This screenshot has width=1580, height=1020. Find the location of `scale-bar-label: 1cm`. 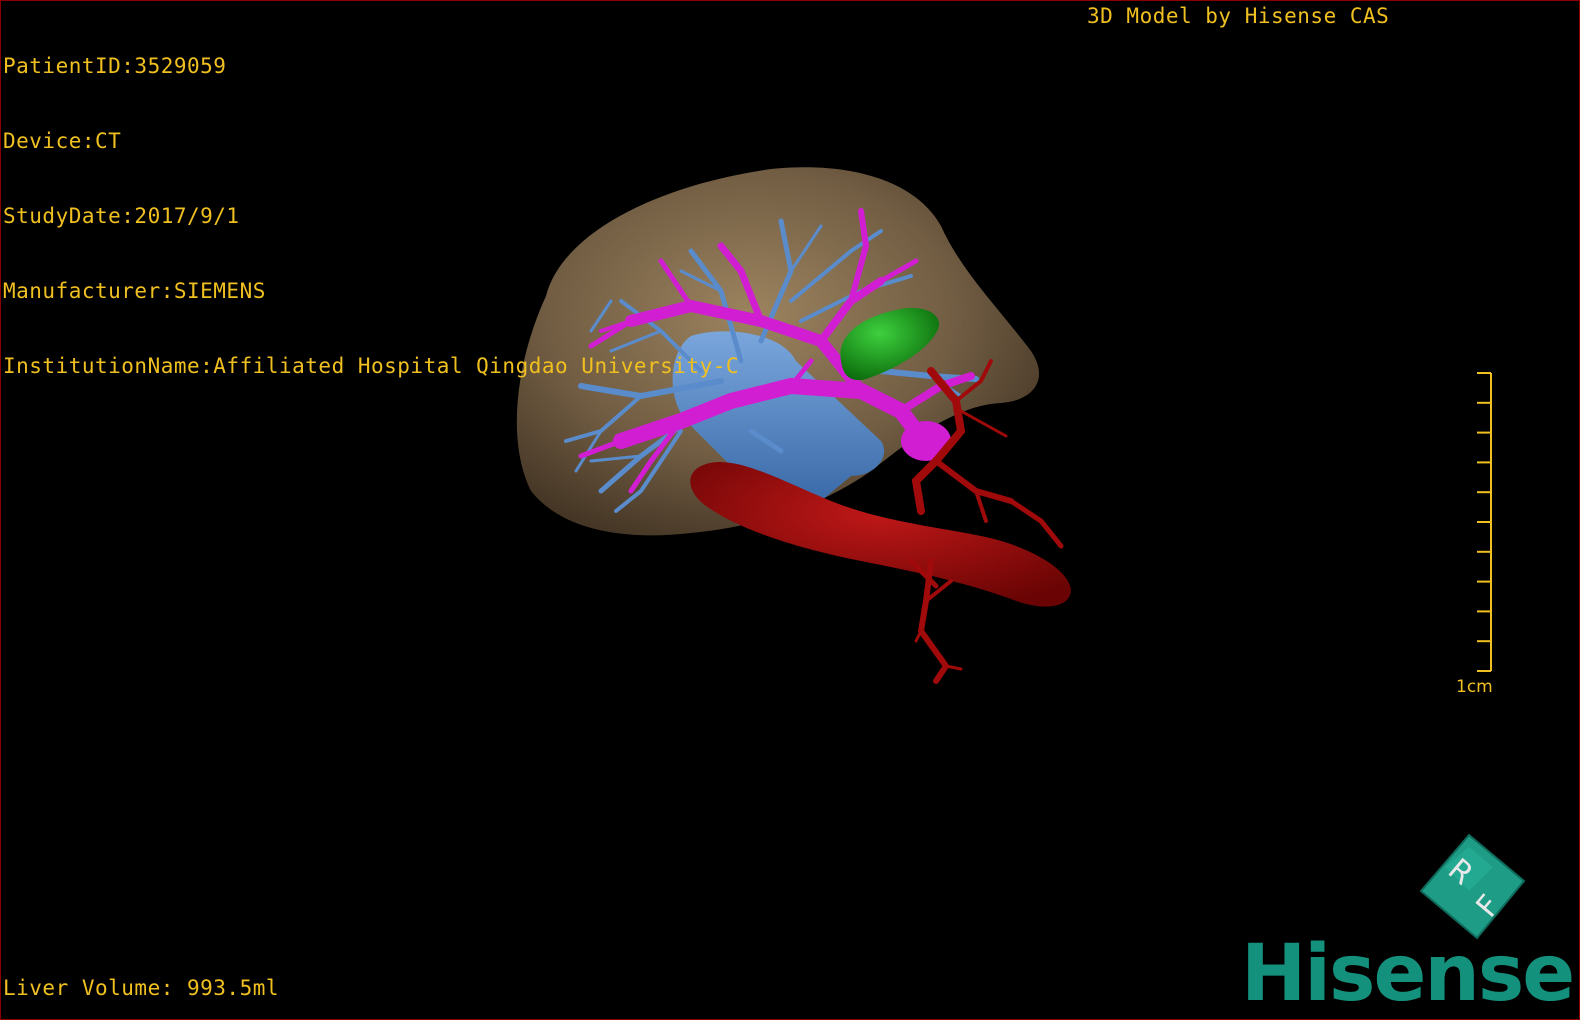

scale-bar-label: 1cm is located at coordinates (1474, 687).